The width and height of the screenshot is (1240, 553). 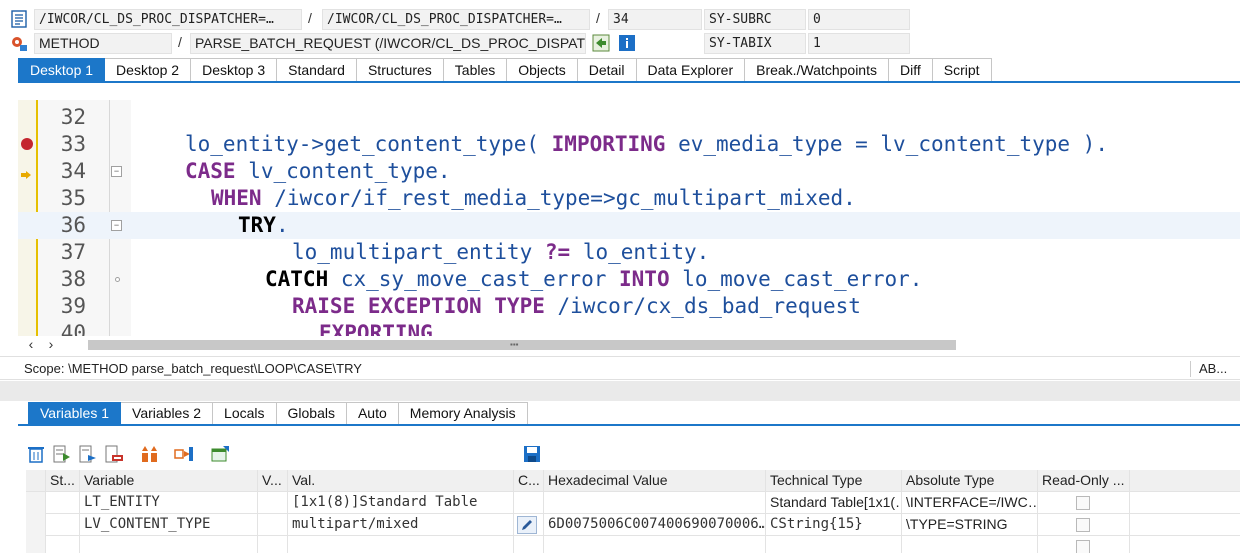 I want to click on pencil-icon, so click(x=527, y=525).